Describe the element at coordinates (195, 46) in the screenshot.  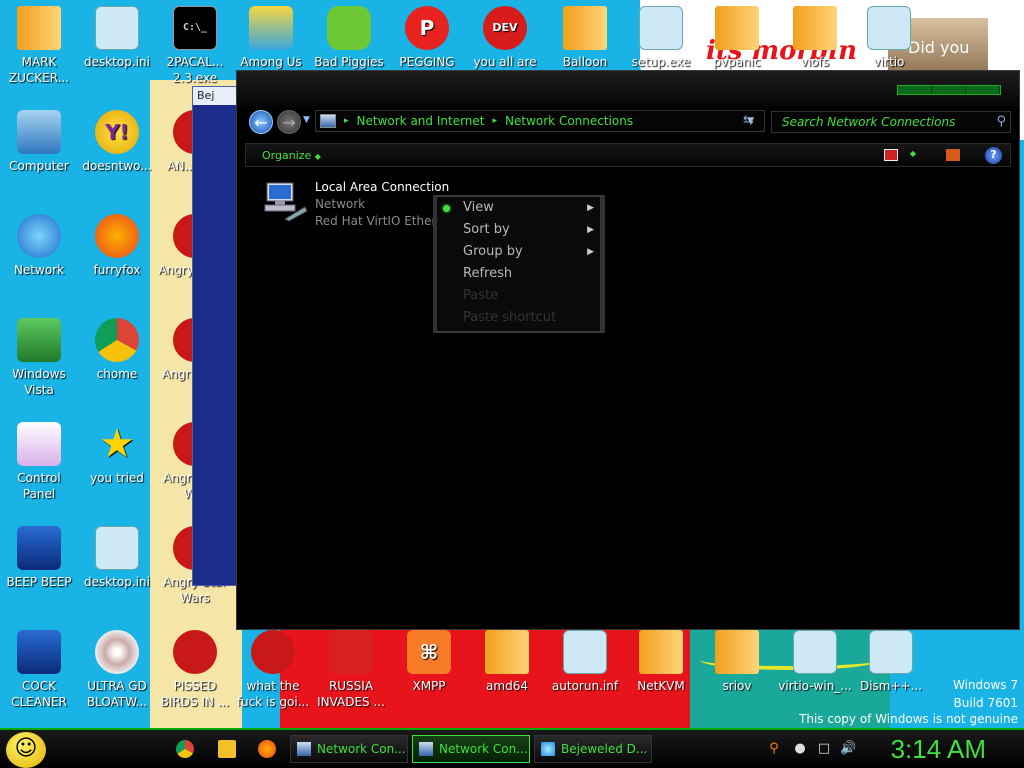
I see `desktop-icon: C:\_ 2PACAL... 2.3.exe` at that location.